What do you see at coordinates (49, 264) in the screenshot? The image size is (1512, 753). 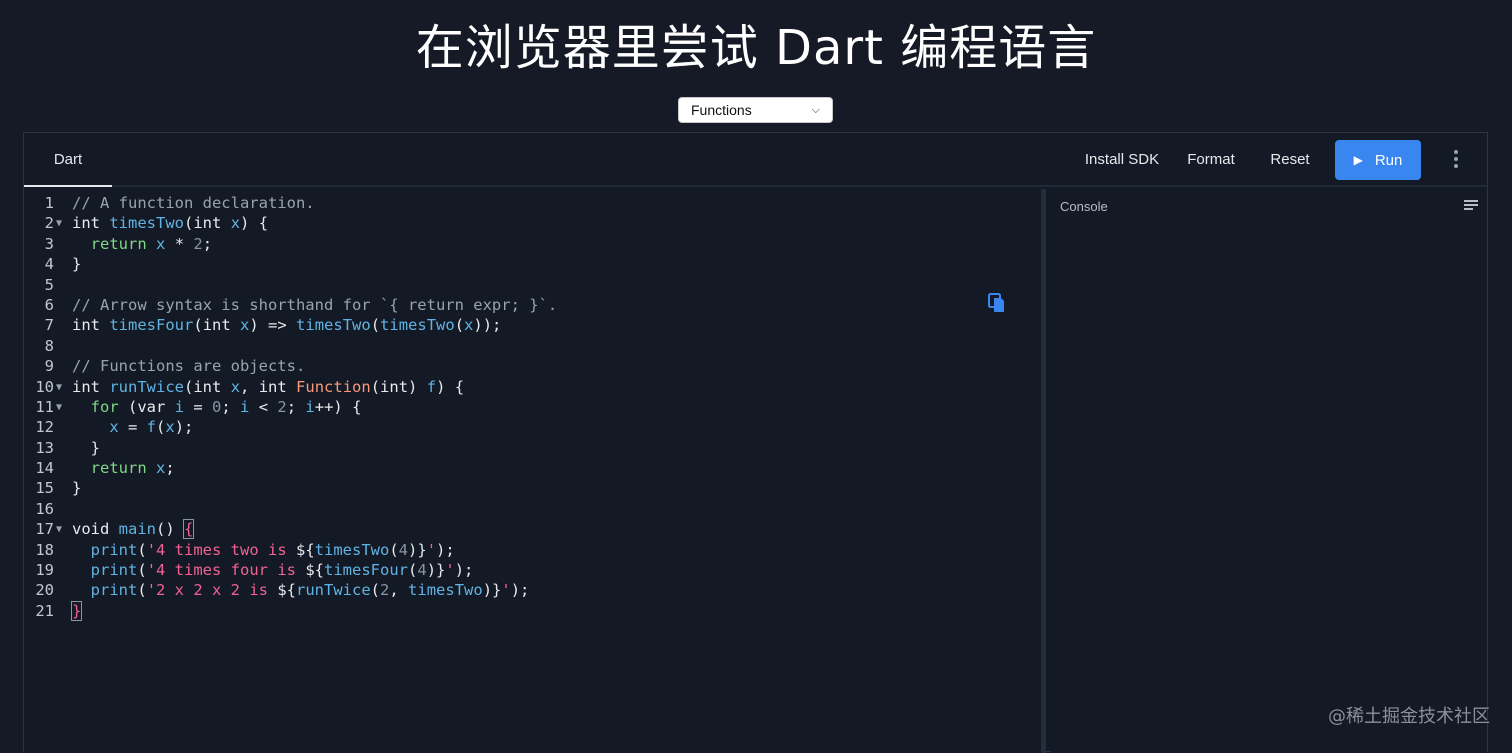 I see `line-number: 4` at bounding box center [49, 264].